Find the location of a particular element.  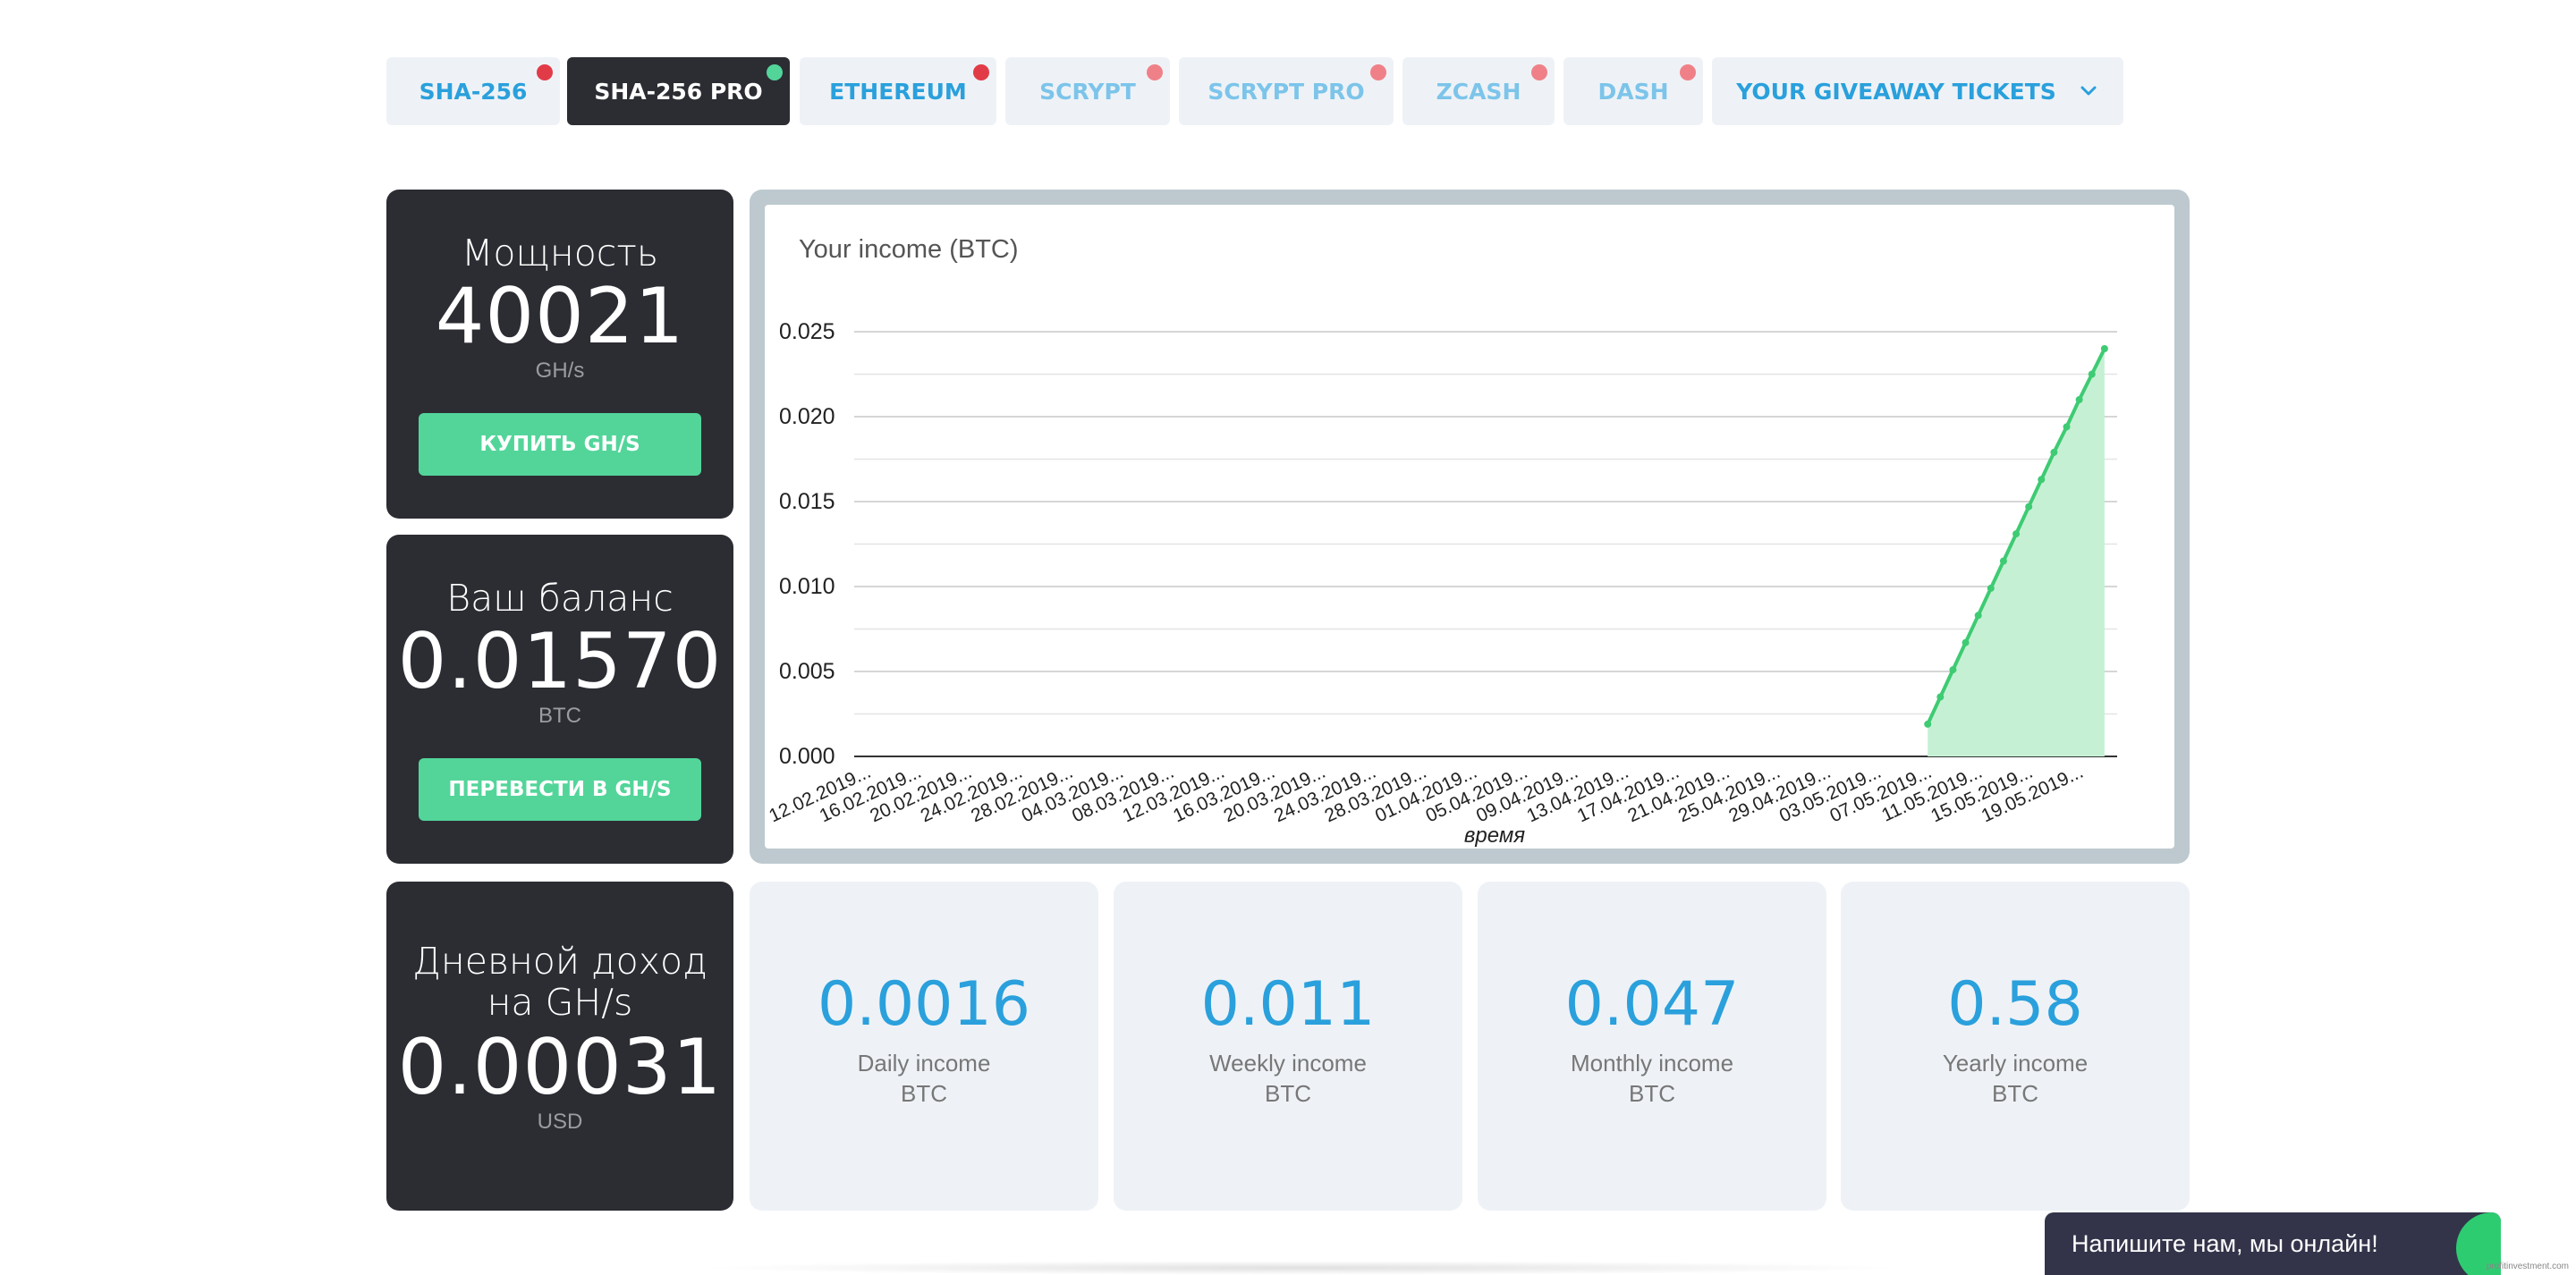

daily-income-card: 0.0016 Daily income BTC is located at coordinates (924, 1046).